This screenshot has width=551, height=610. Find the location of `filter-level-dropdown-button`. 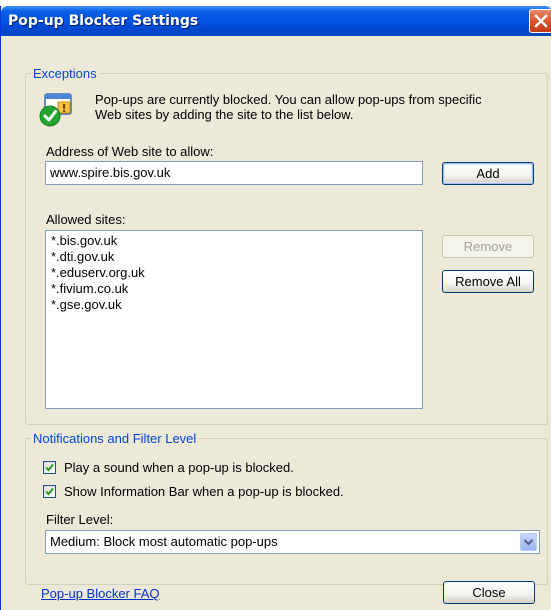

filter-level-dropdown-button is located at coordinates (528, 542).